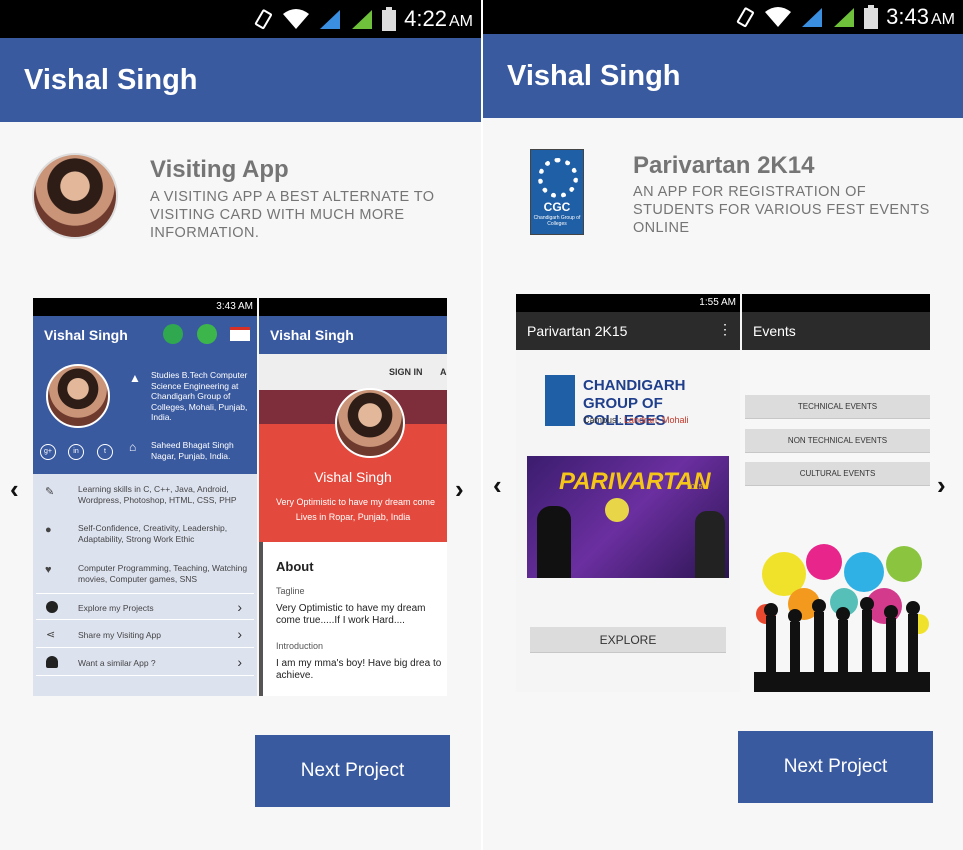 Image resolution: width=963 pixels, height=850 pixels. What do you see at coordinates (51, 635) in the screenshot?
I see `share-icon: ⋖` at bounding box center [51, 635].